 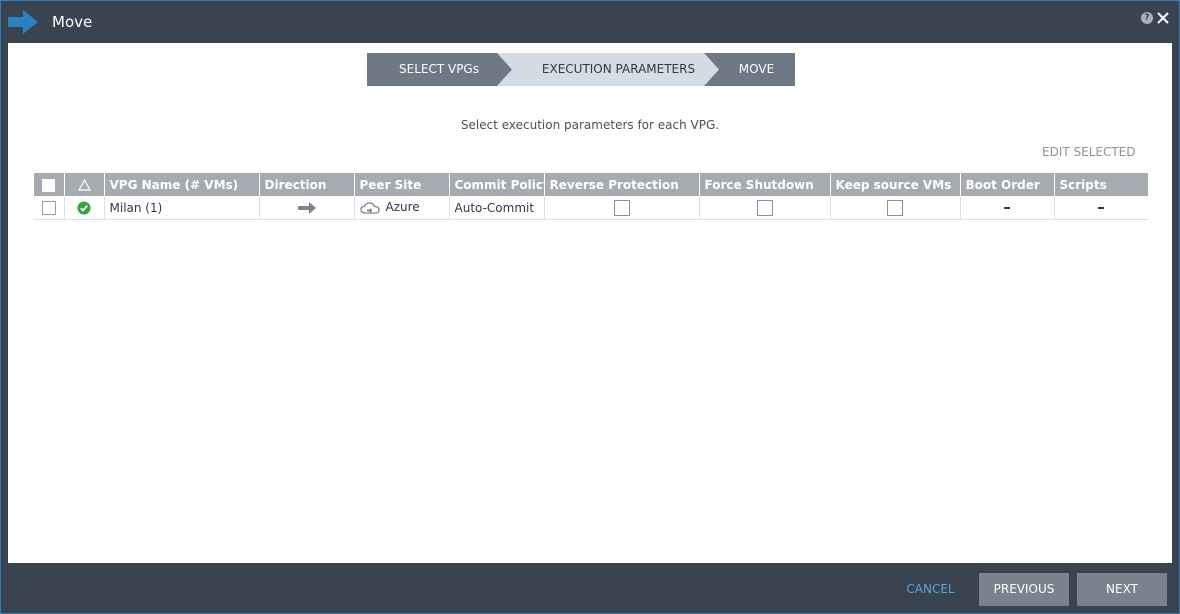 I want to click on col-keep-source-vms: Keep source VMs, so click(x=895, y=184).